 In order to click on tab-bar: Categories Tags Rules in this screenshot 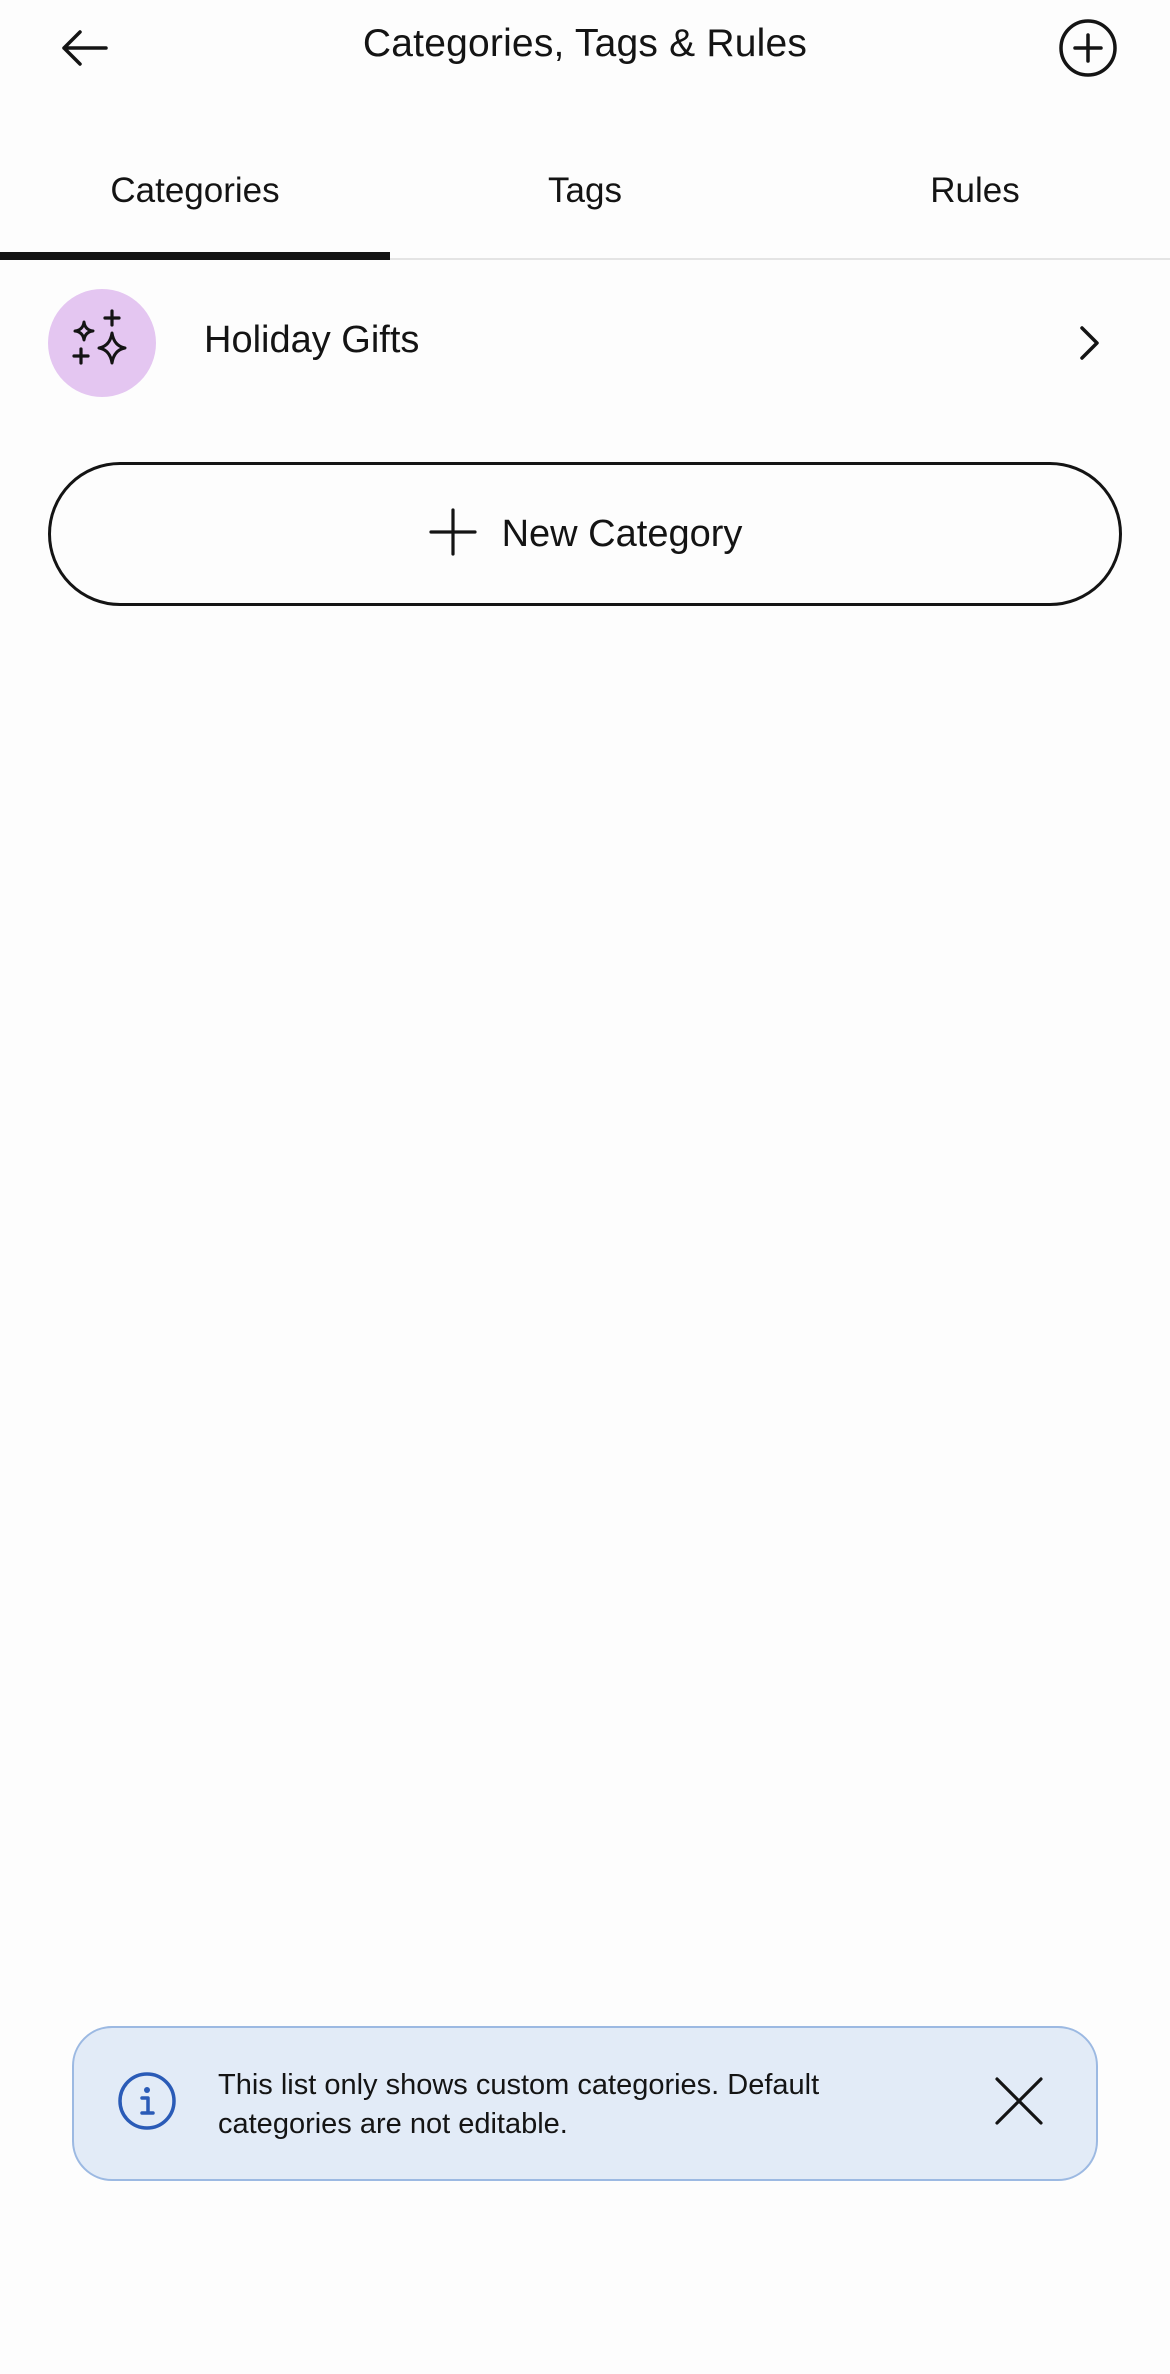, I will do `click(585, 199)`.